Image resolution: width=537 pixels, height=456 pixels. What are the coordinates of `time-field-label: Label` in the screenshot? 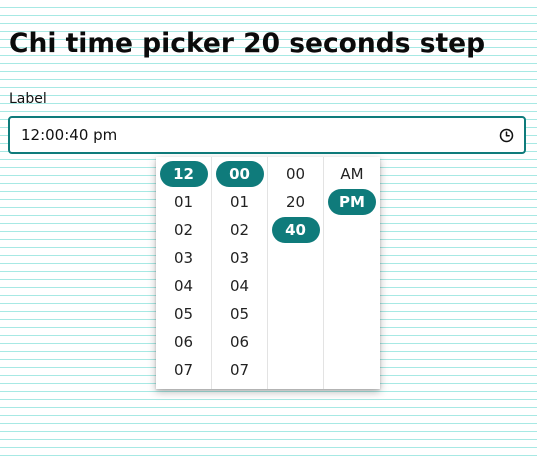 It's located at (28, 99).